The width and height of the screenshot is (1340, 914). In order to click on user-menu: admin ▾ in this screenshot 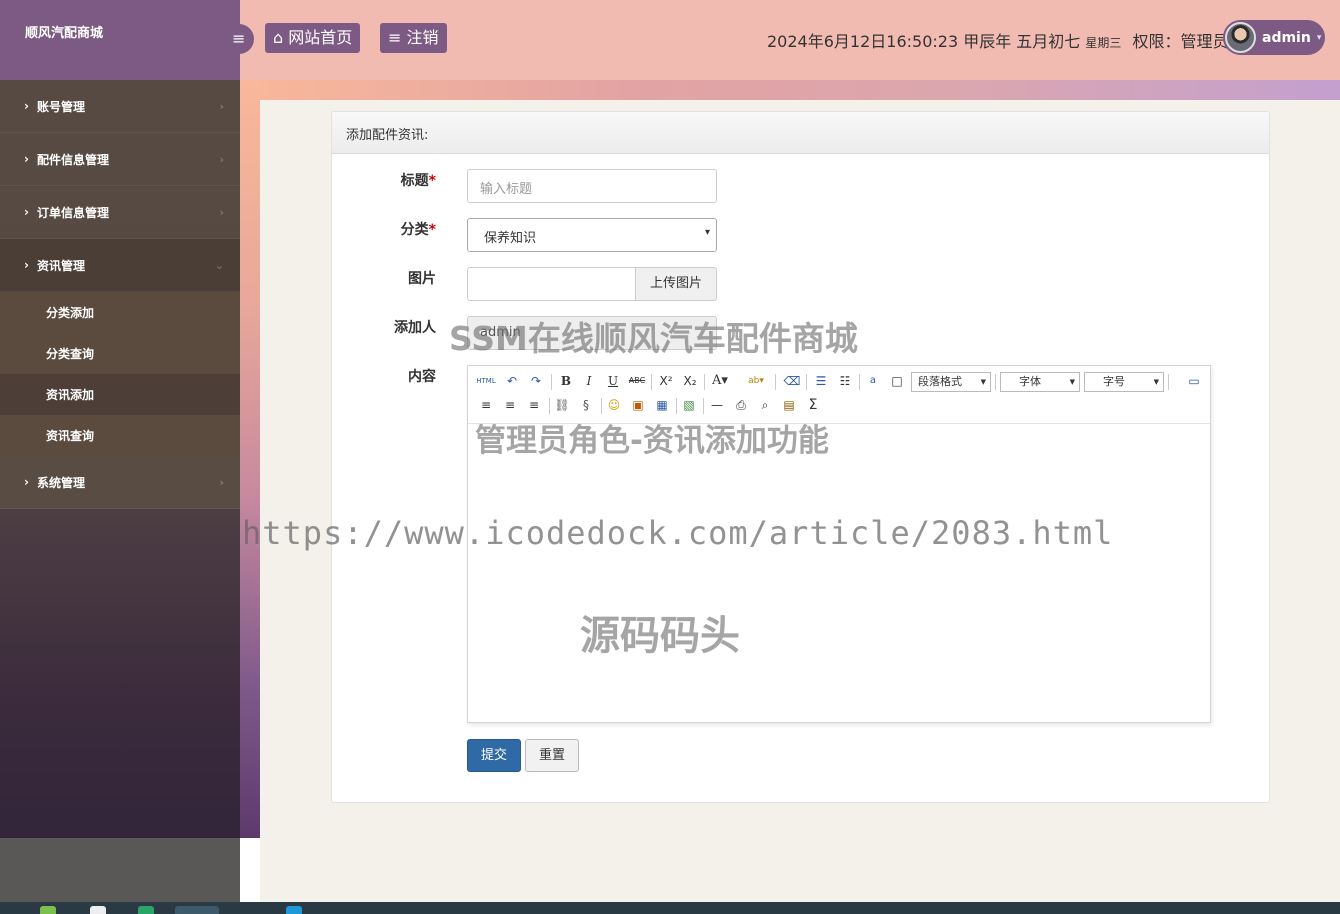, I will do `click(1274, 37)`.